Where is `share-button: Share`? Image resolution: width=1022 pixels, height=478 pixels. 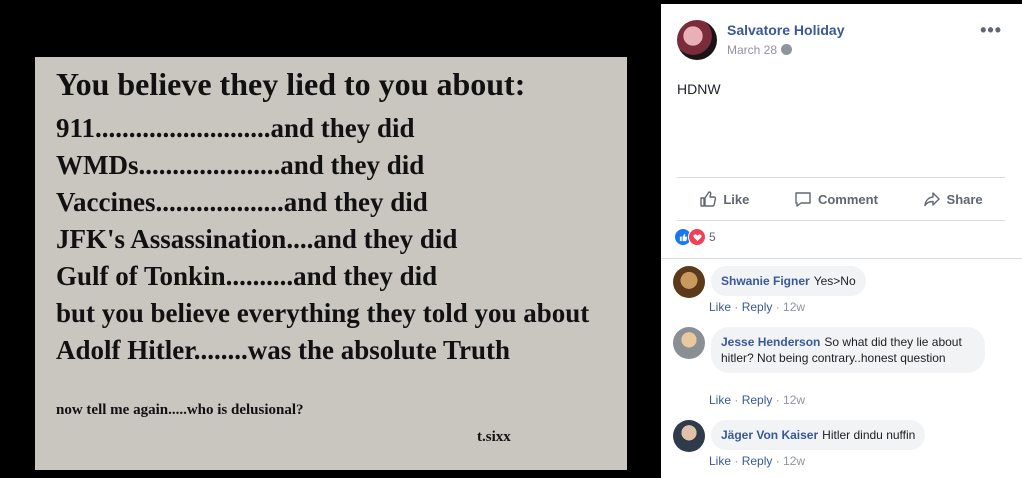
share-button: Share is located at coordinates (953, 199).